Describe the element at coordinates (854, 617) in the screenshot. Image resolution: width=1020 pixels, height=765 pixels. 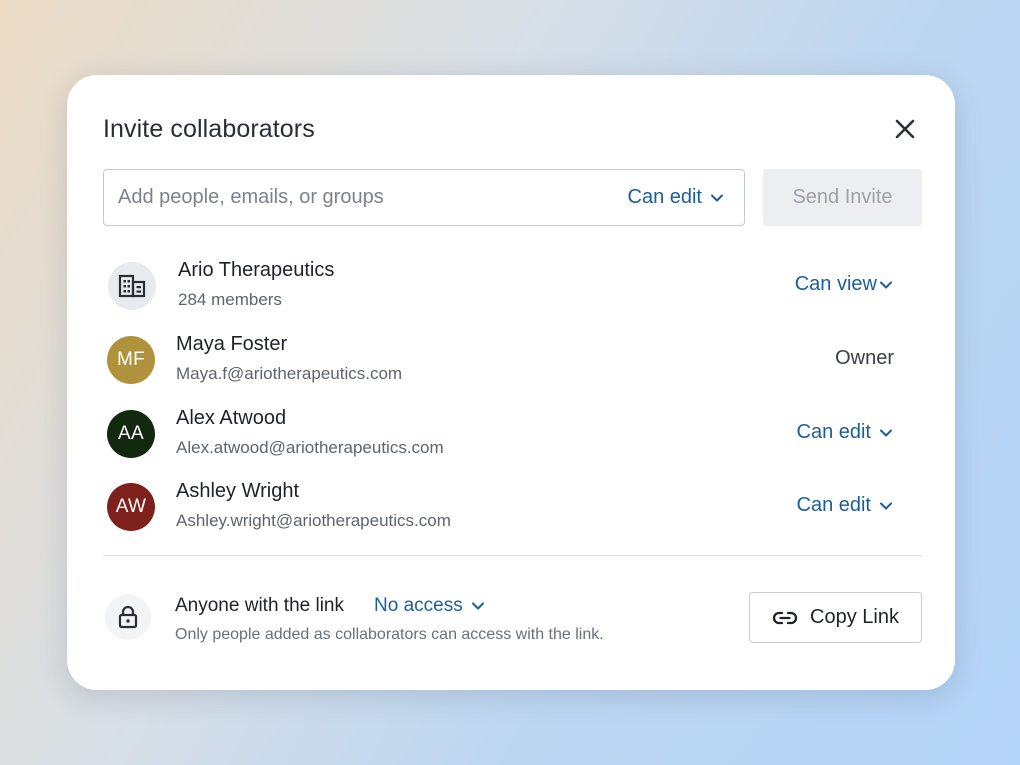
I see `copy-link-label: Copy Link` at that location.